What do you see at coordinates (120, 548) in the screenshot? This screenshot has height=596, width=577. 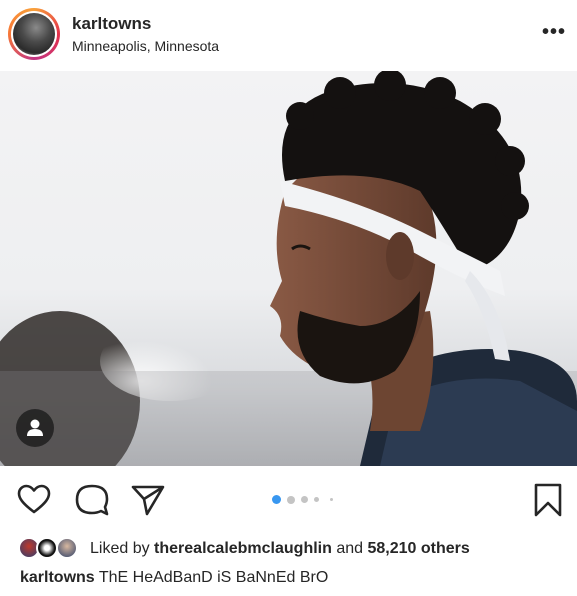 I see `liked-by-label: Liked by` at bounding box center [120, 548].